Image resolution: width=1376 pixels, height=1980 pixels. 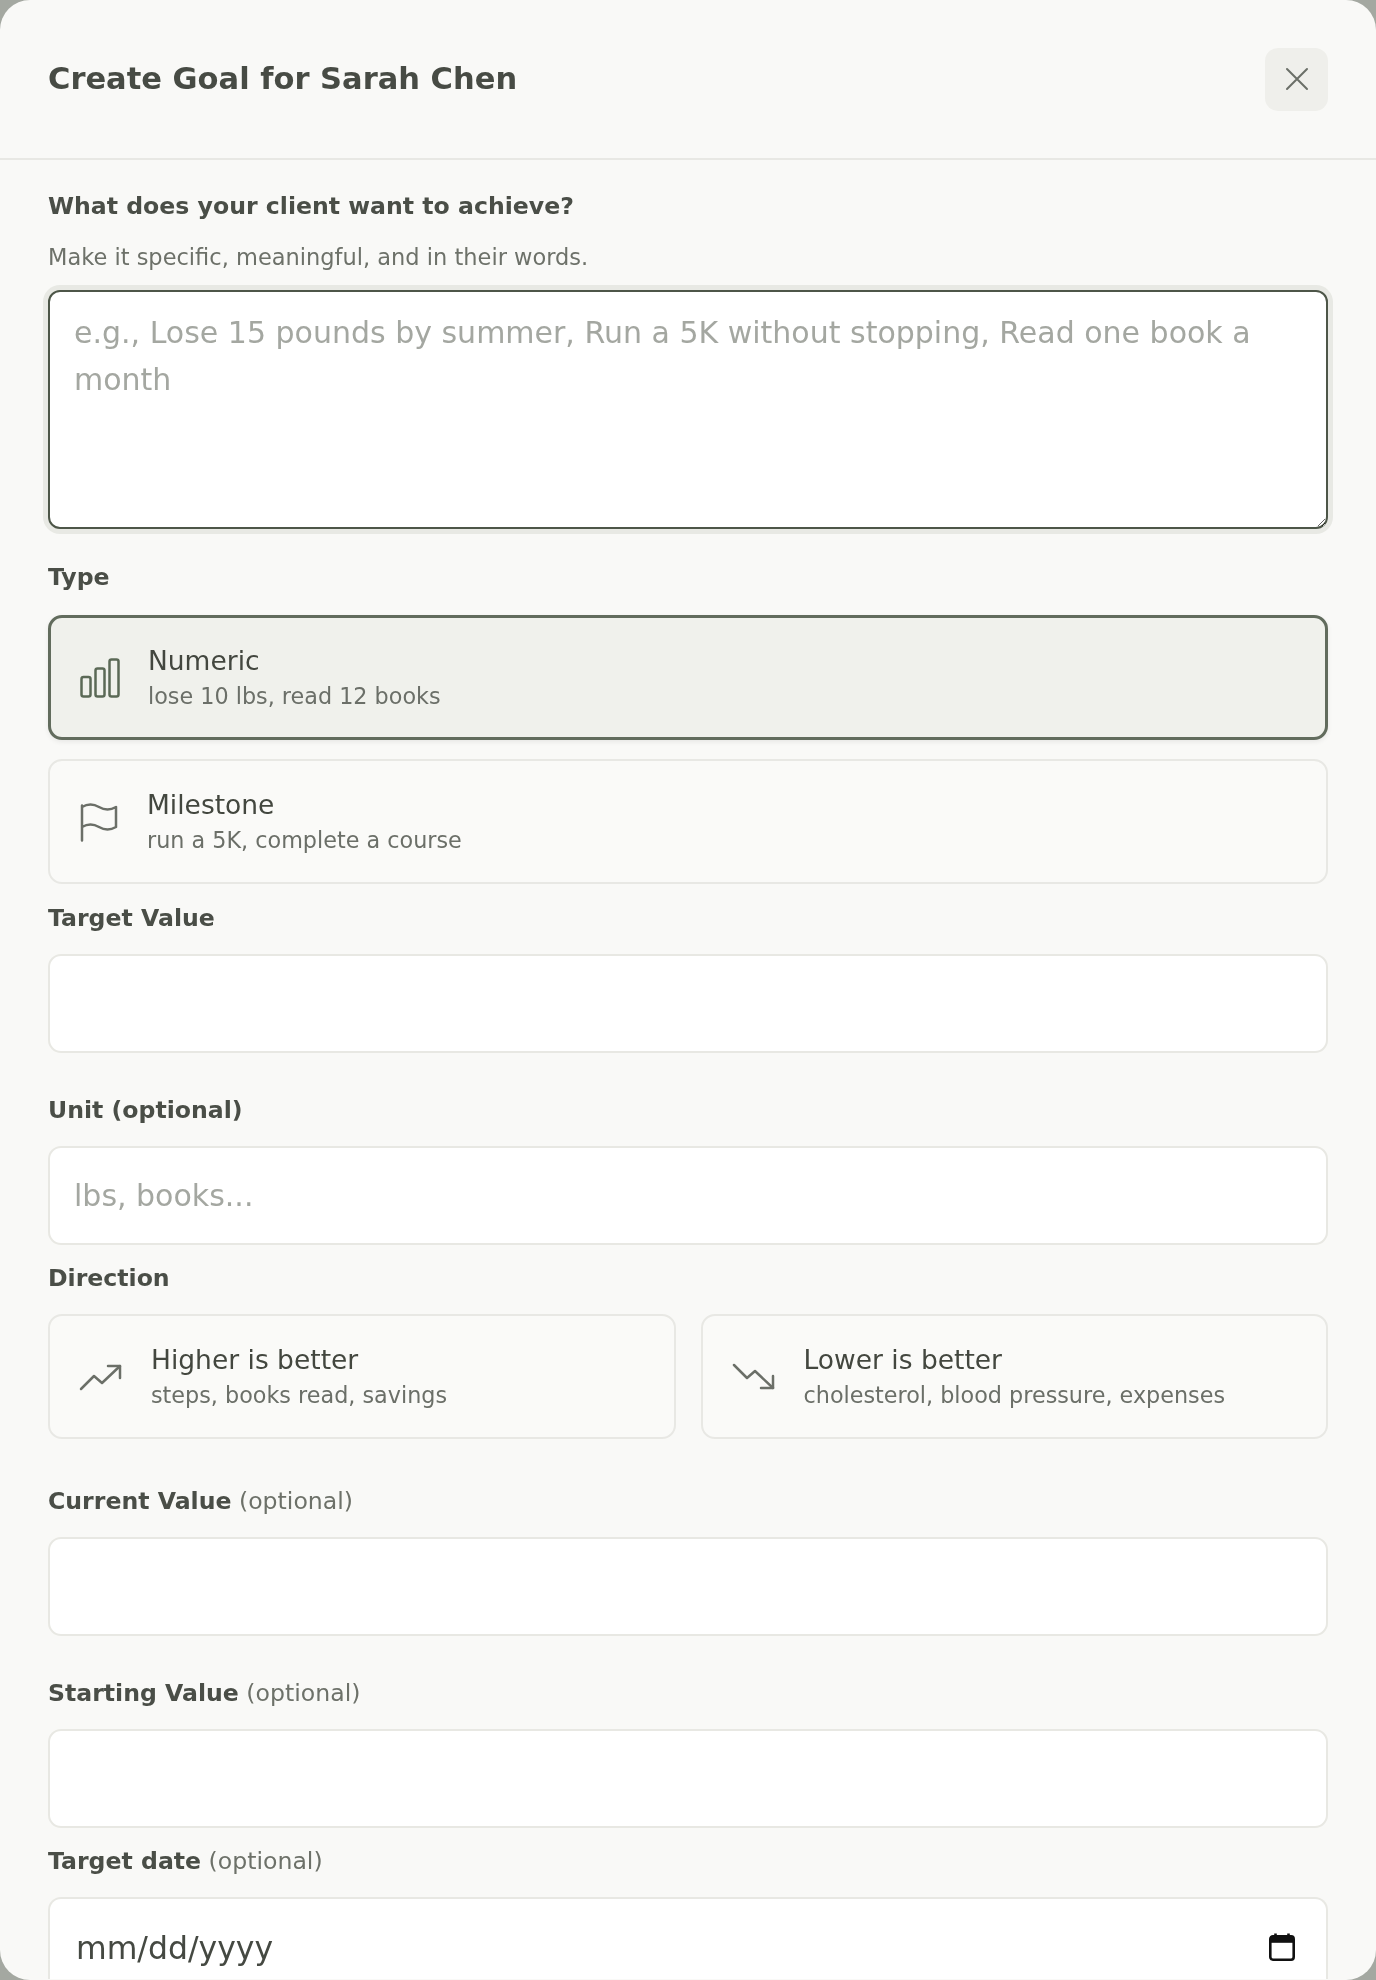 What do you see at coordinates (311, 206) in the screenshot?
I see `field-label: What does your client want to achieve?` at bounding box center [311, 206].